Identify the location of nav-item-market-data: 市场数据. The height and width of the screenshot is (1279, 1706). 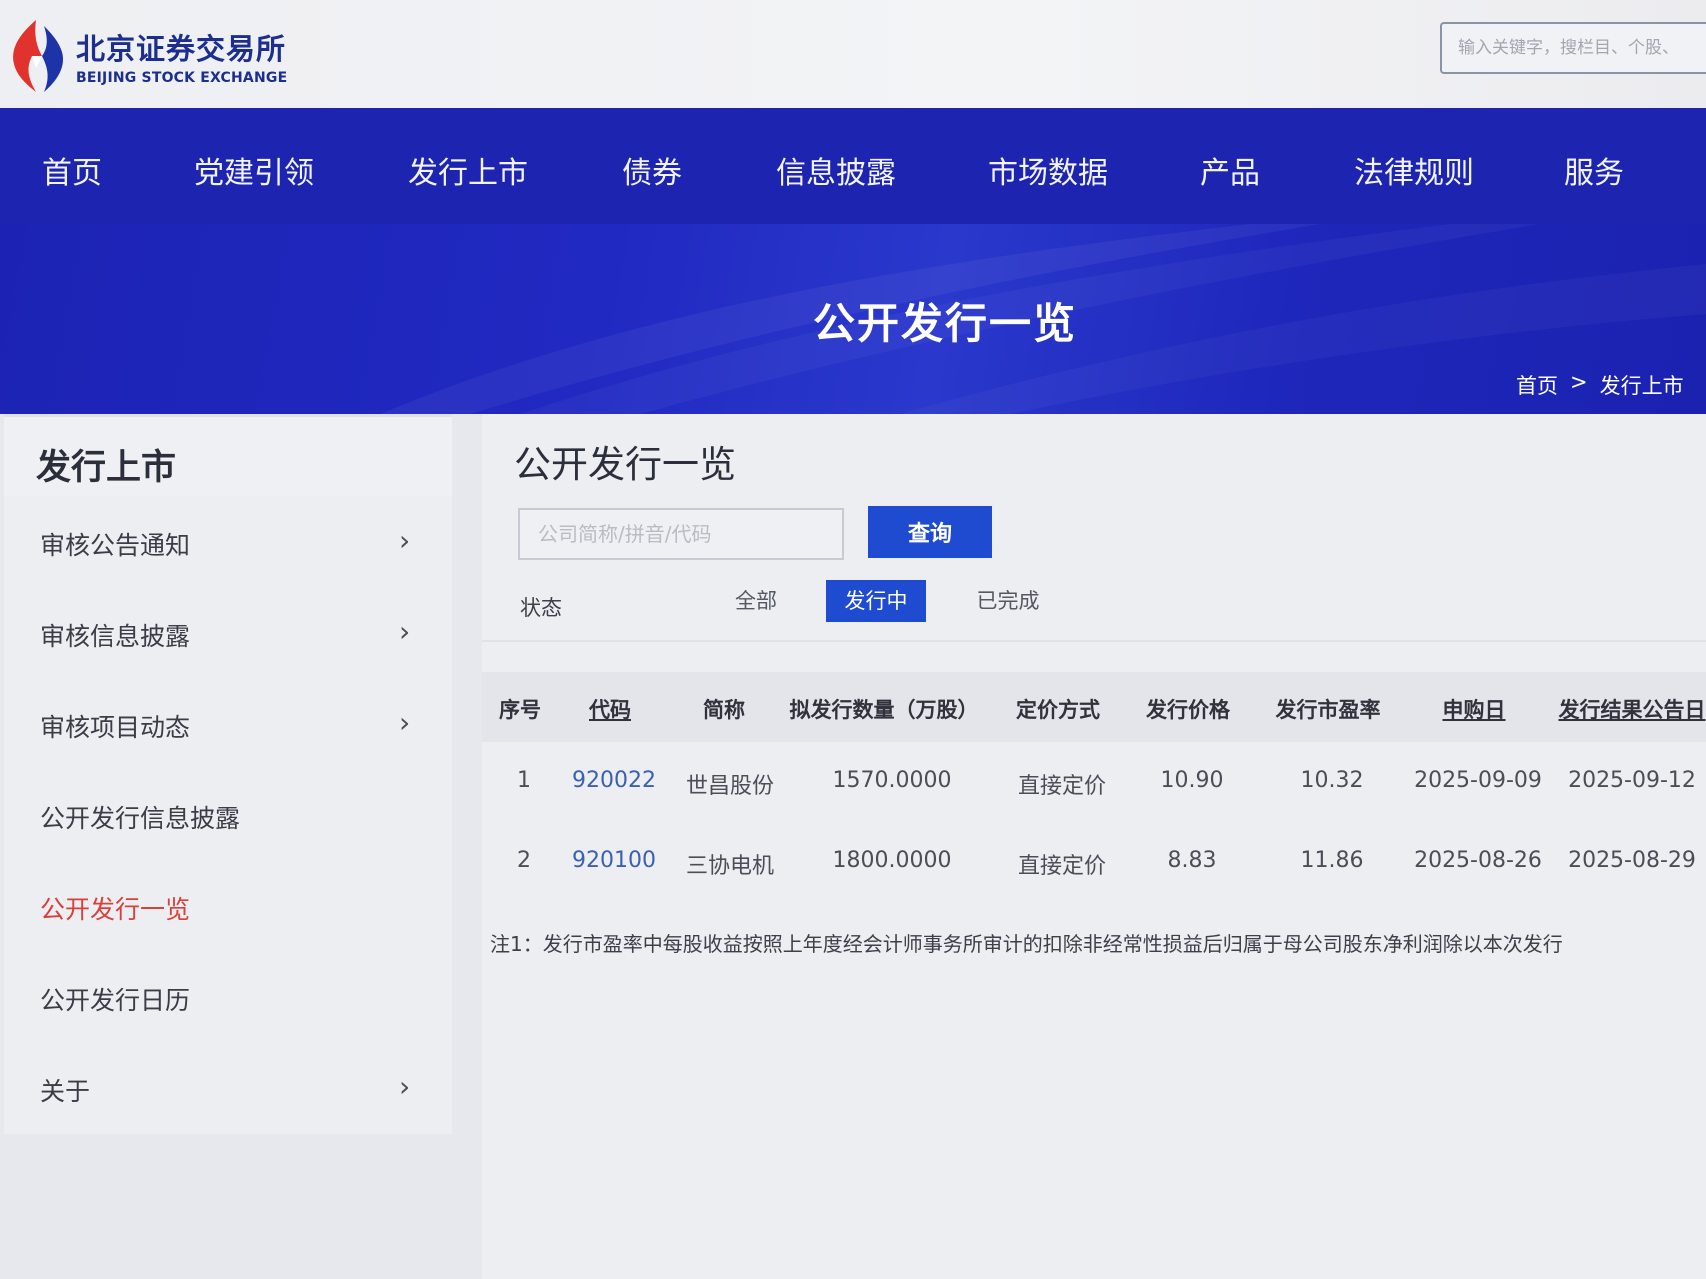
(1048, 170).